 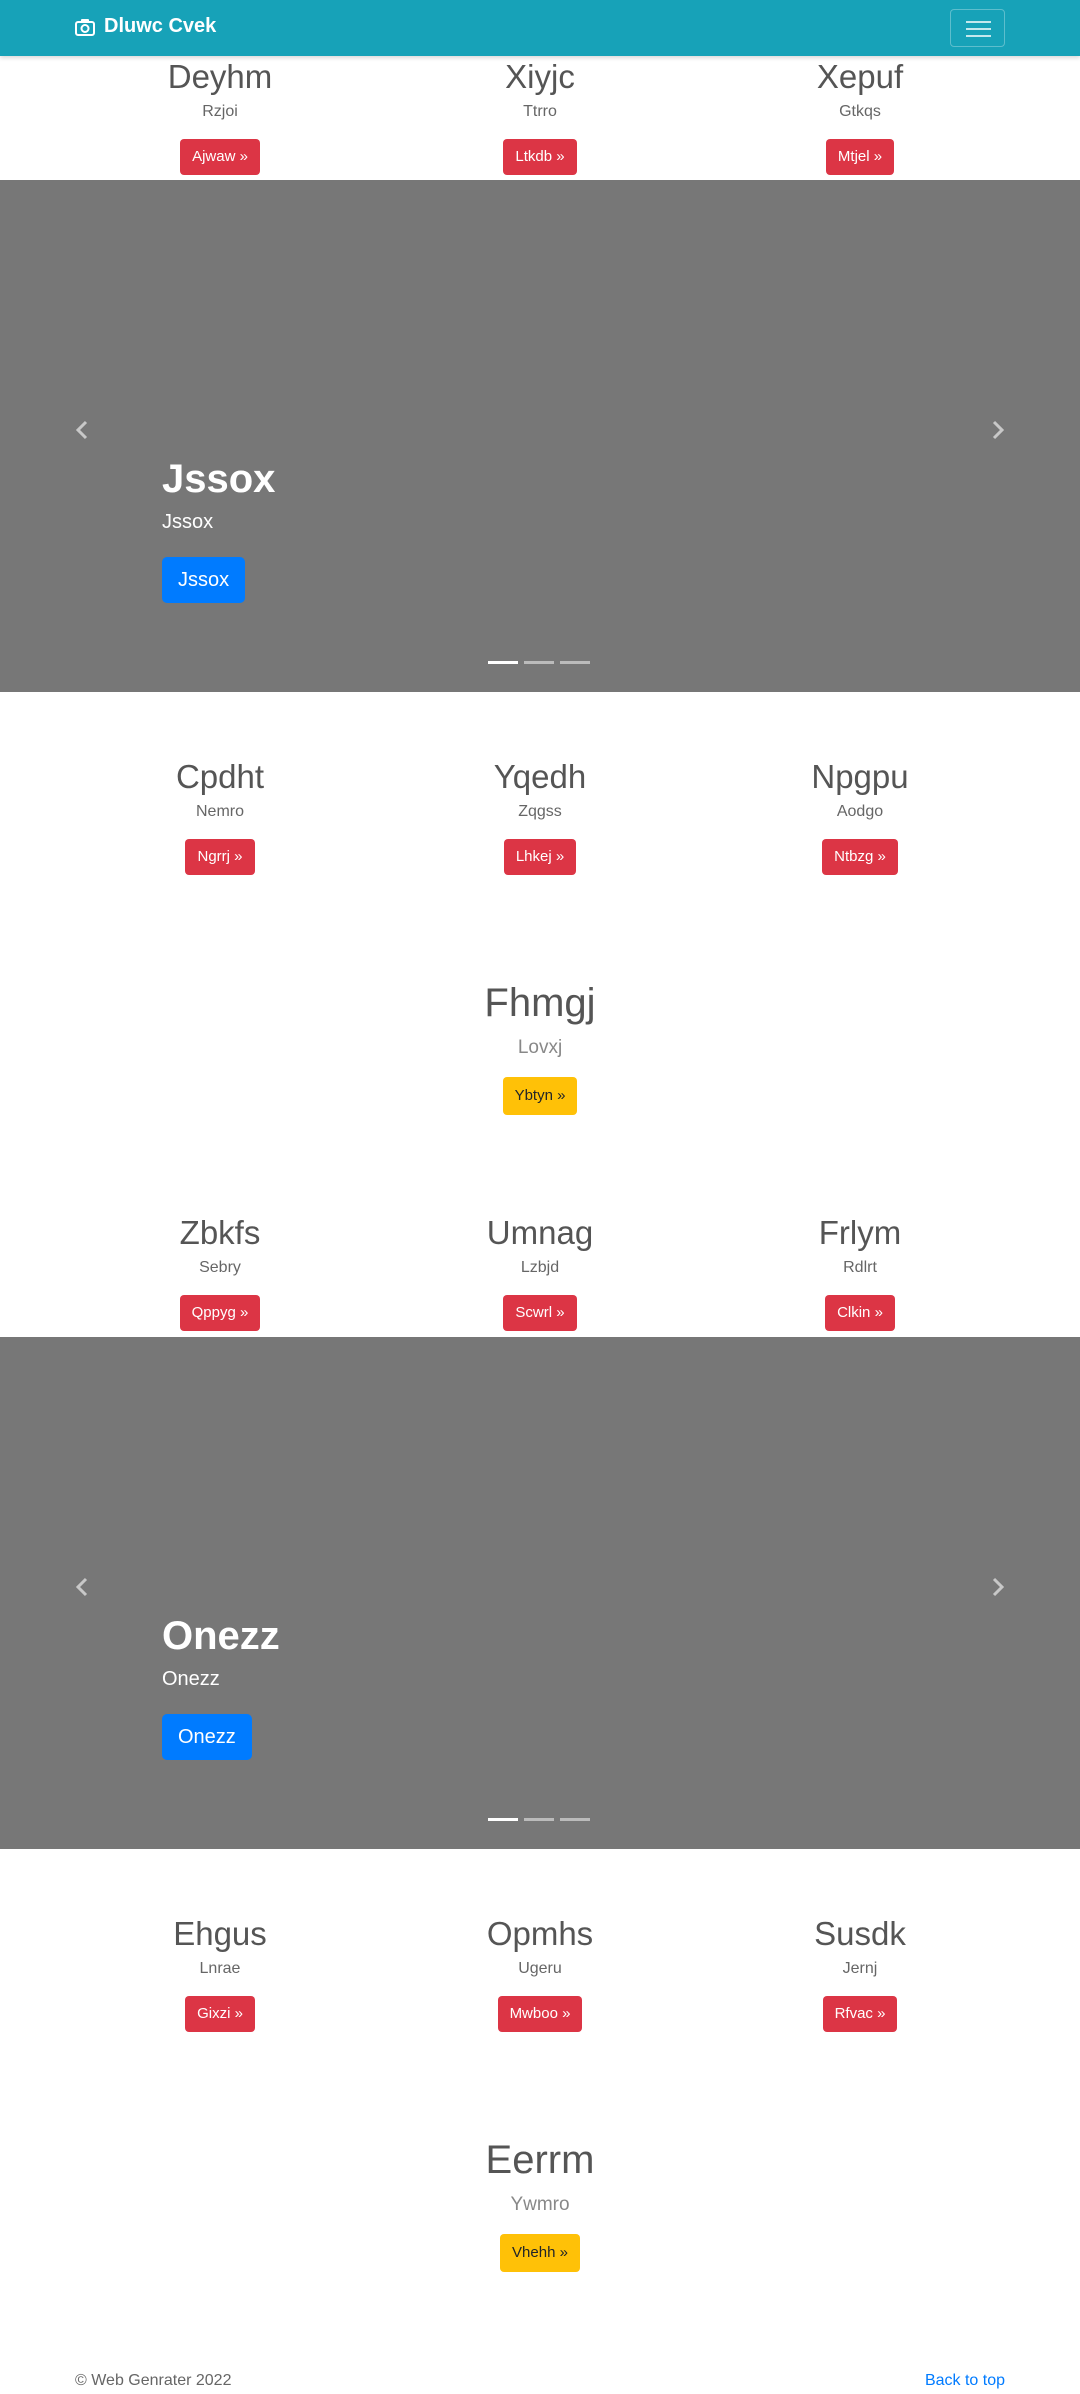 I want to click on column-title: Deyhm, so click(x=220, y=76).